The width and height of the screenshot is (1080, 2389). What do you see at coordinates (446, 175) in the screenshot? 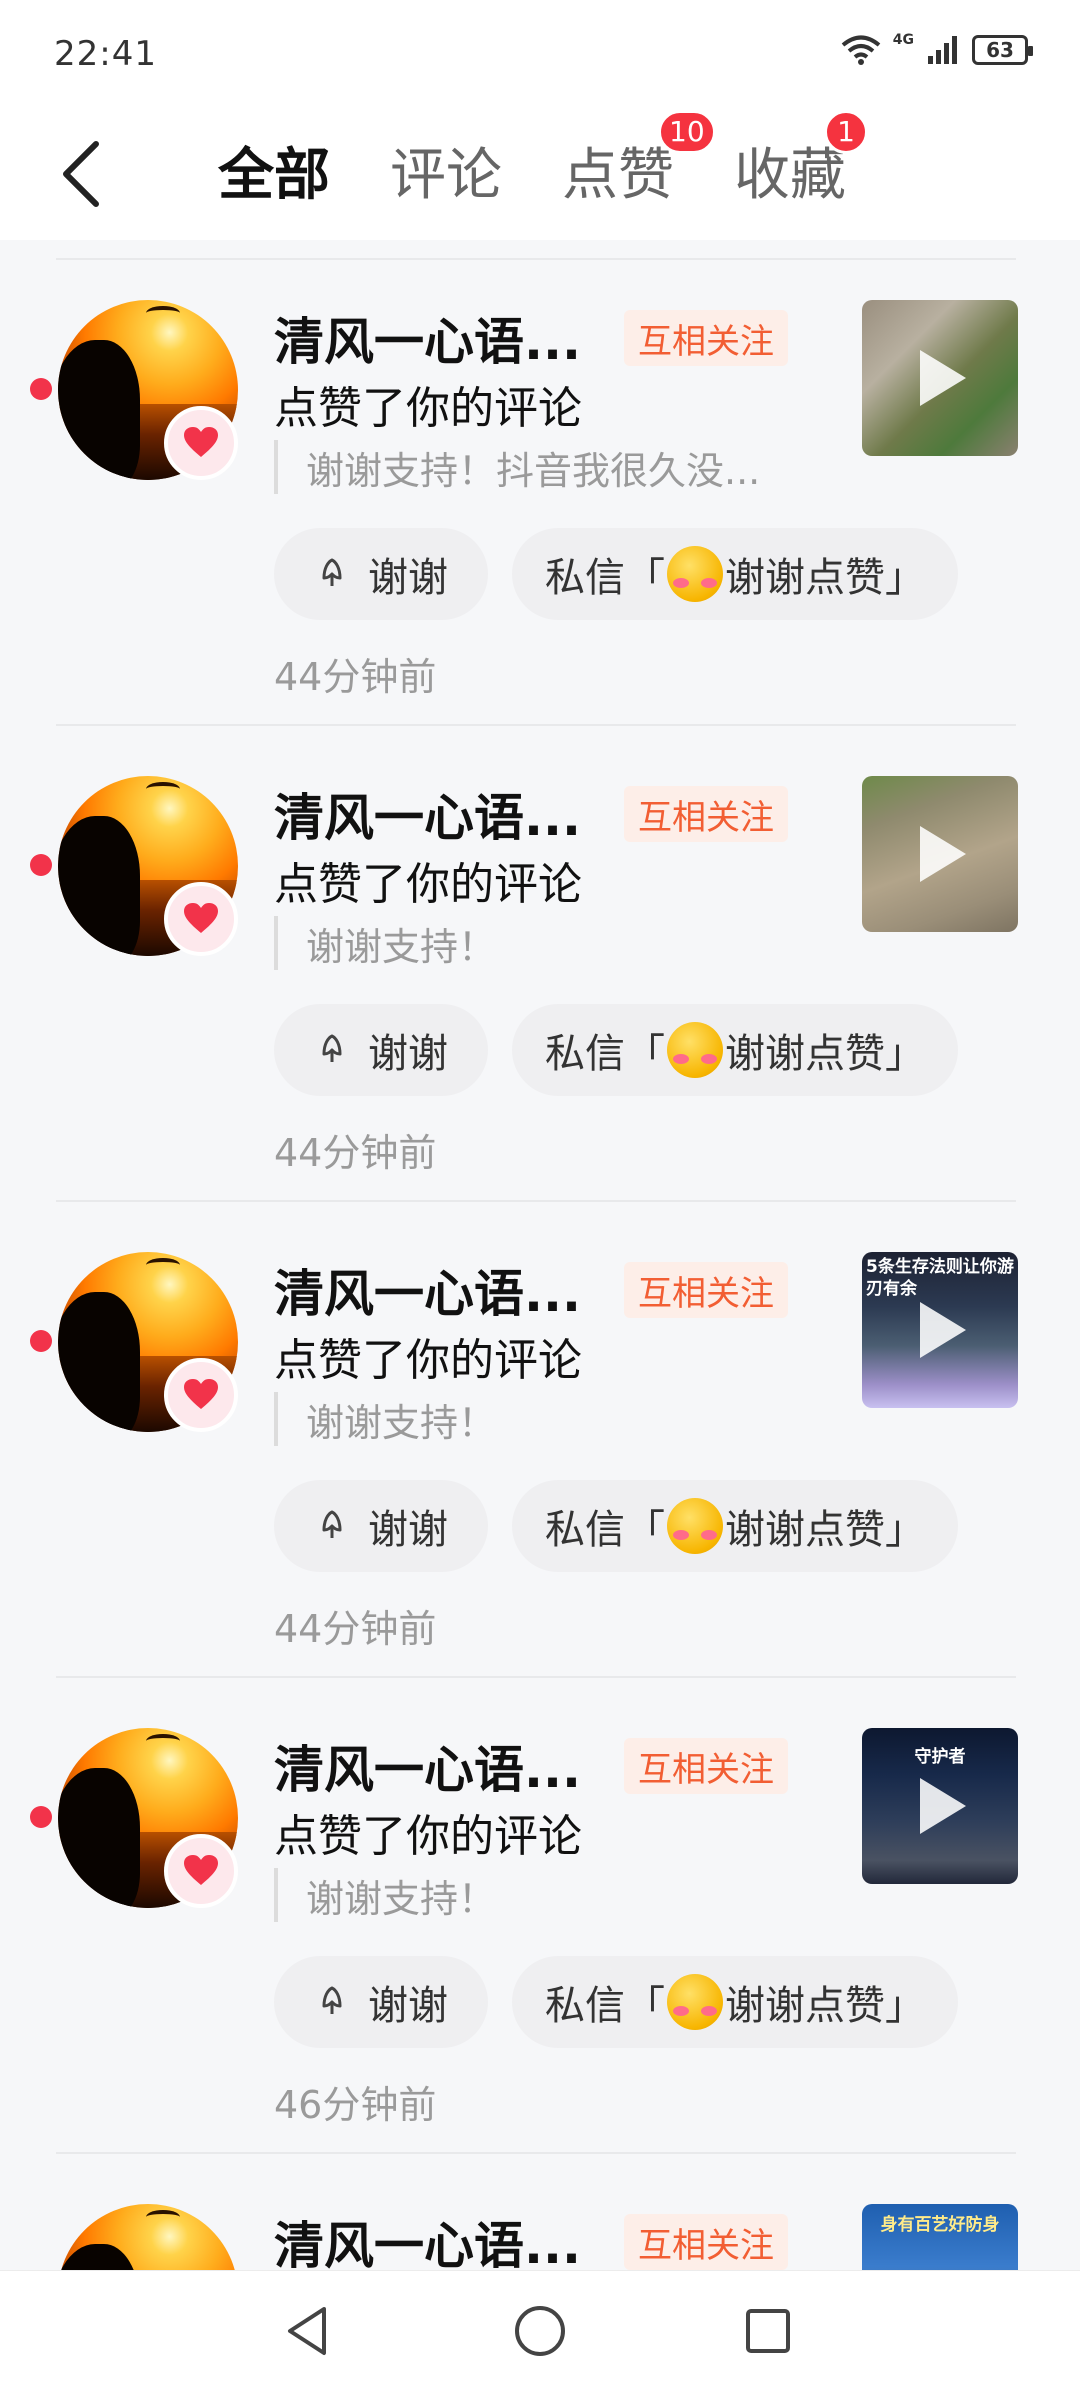
I see `tab-label: 评论` at bounding box center [446, 175].